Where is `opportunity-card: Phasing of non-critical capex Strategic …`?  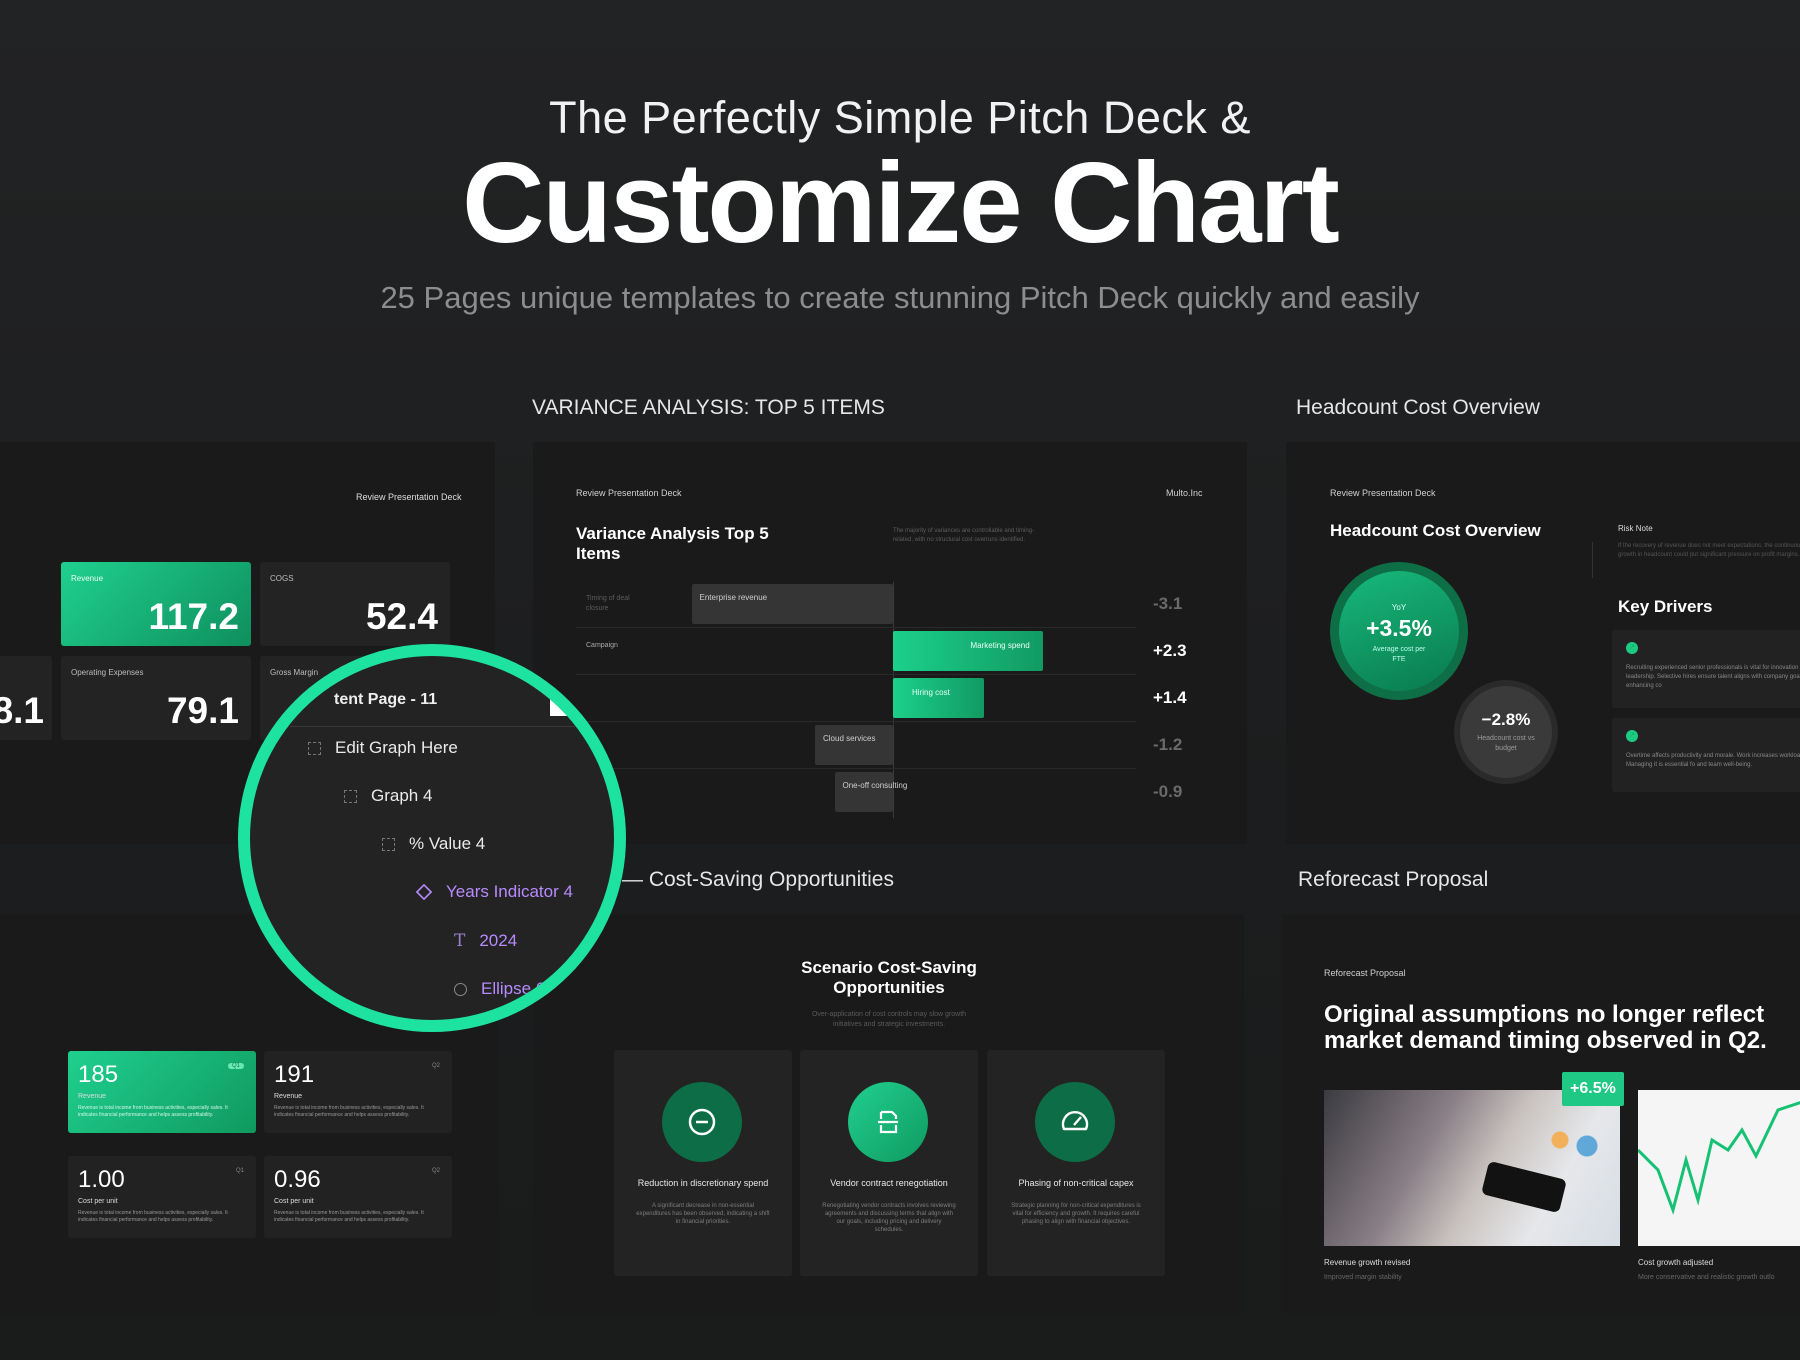
opportunity-card: Phasing of non-critical capex Strategic … is located at coordinates (1076, 1163).